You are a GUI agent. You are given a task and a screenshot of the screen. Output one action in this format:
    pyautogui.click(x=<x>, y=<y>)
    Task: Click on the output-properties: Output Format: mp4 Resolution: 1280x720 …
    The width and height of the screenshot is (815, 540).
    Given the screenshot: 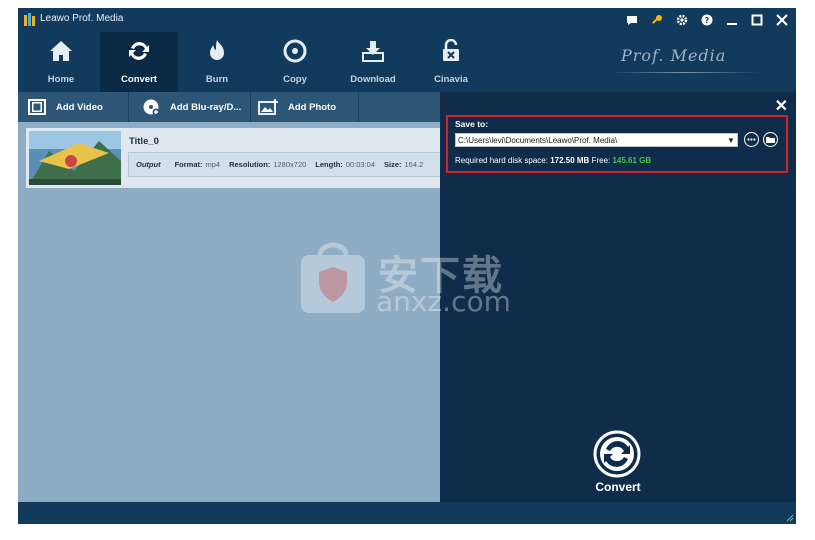 What is the action you would take?
    pyautogui.click(x=285, y=164)
    